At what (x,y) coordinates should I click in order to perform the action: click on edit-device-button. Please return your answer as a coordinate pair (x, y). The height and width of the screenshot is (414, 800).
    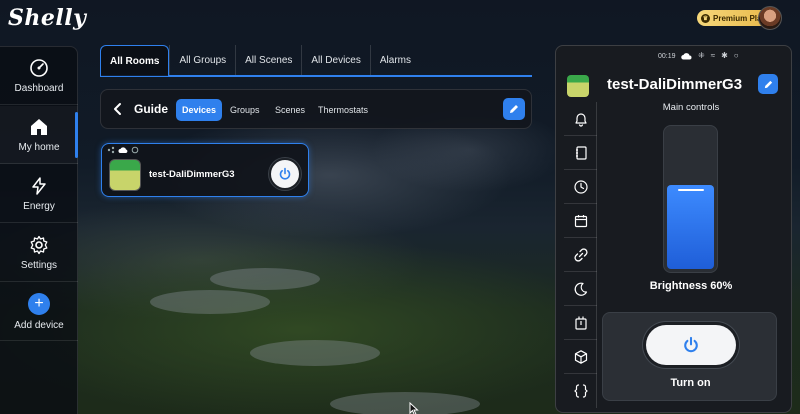
    Looking at the image, I should click on (768, 84).